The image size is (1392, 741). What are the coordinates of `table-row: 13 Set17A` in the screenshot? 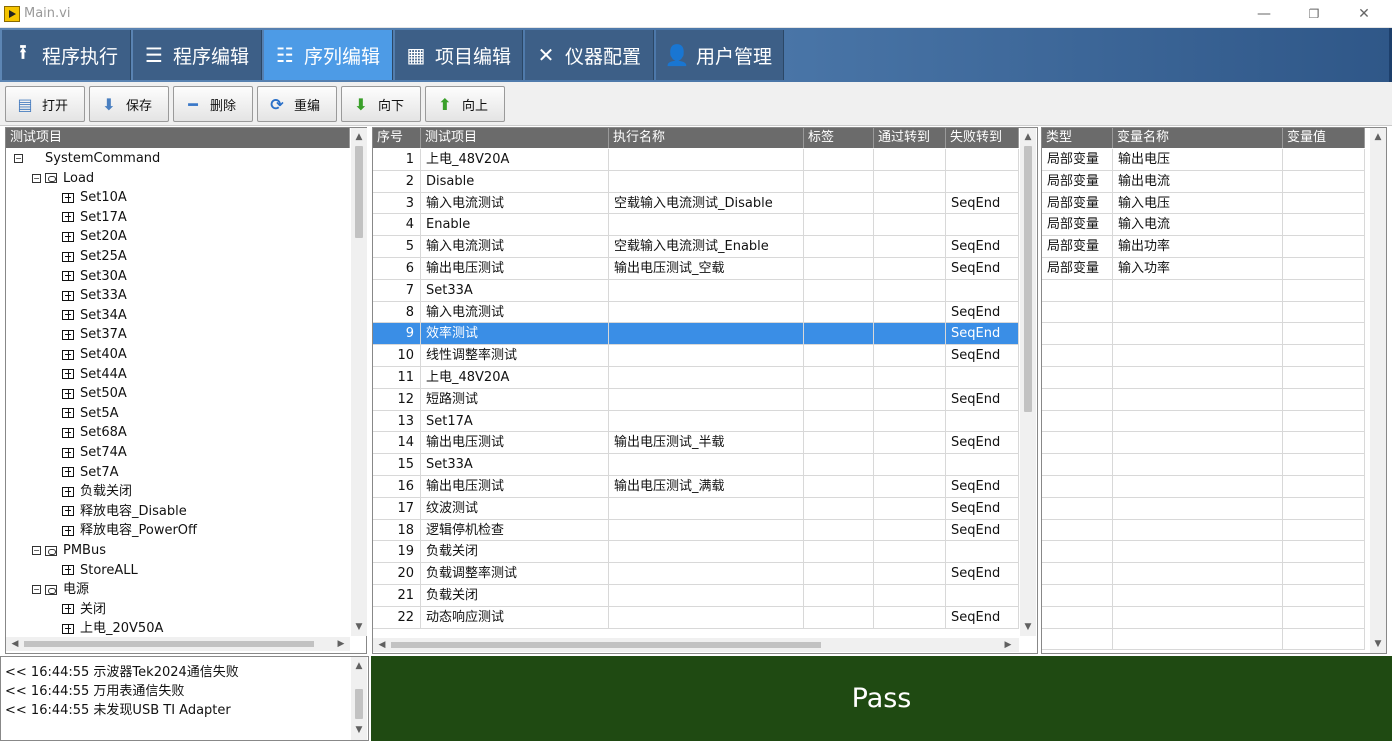 It's located at (696, 421).